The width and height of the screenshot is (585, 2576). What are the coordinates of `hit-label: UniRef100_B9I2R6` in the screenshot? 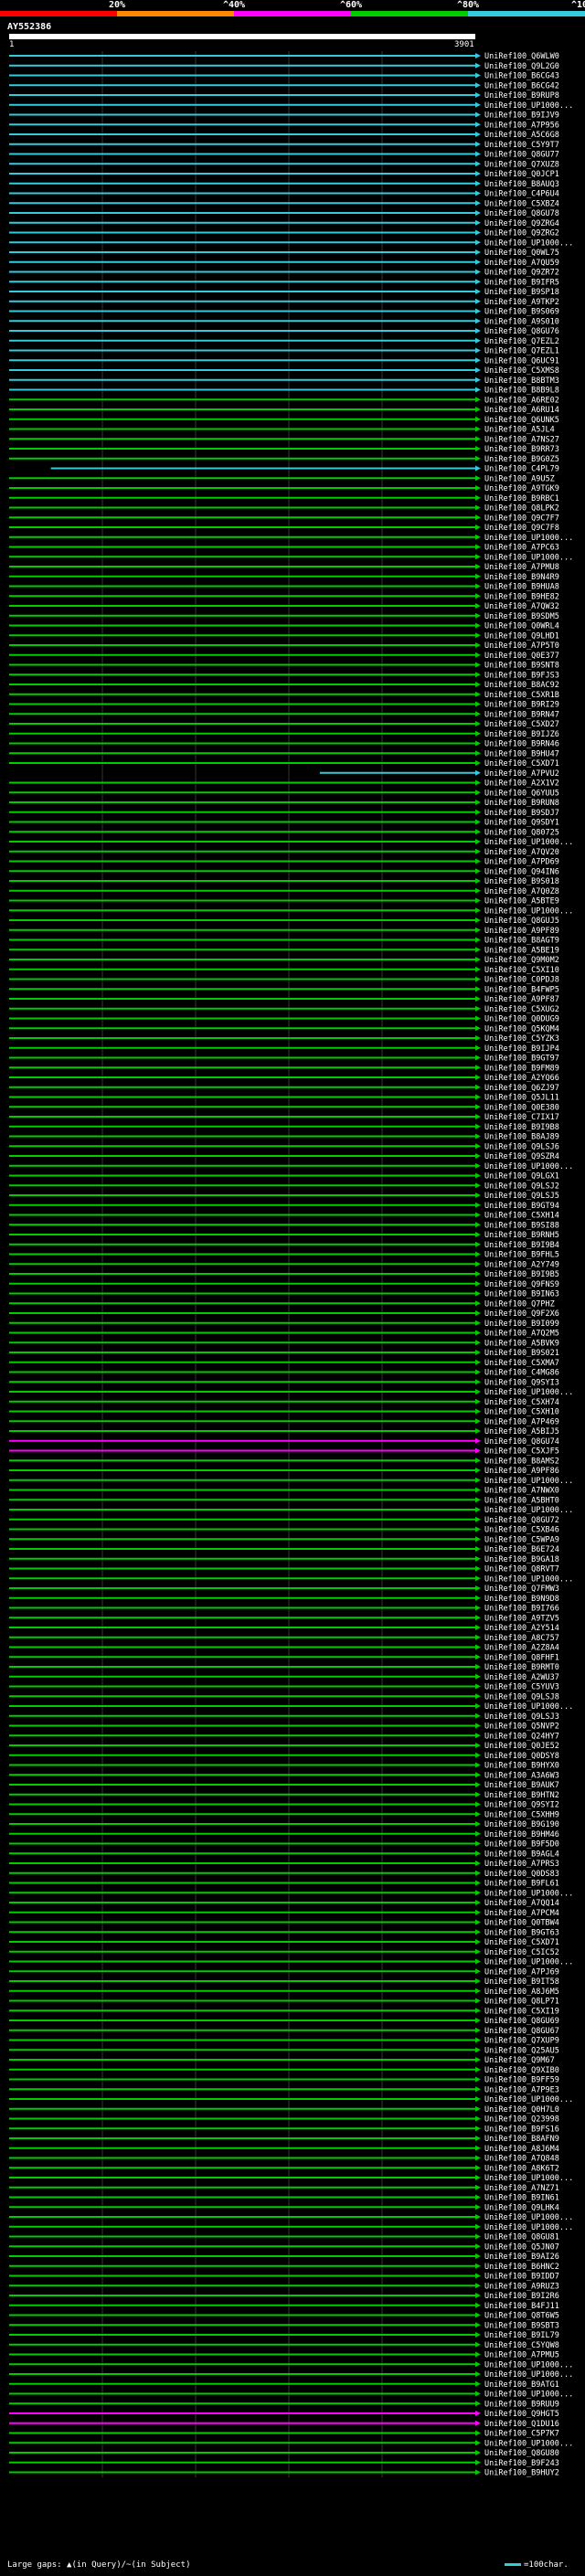 It's located at (521, 2296).